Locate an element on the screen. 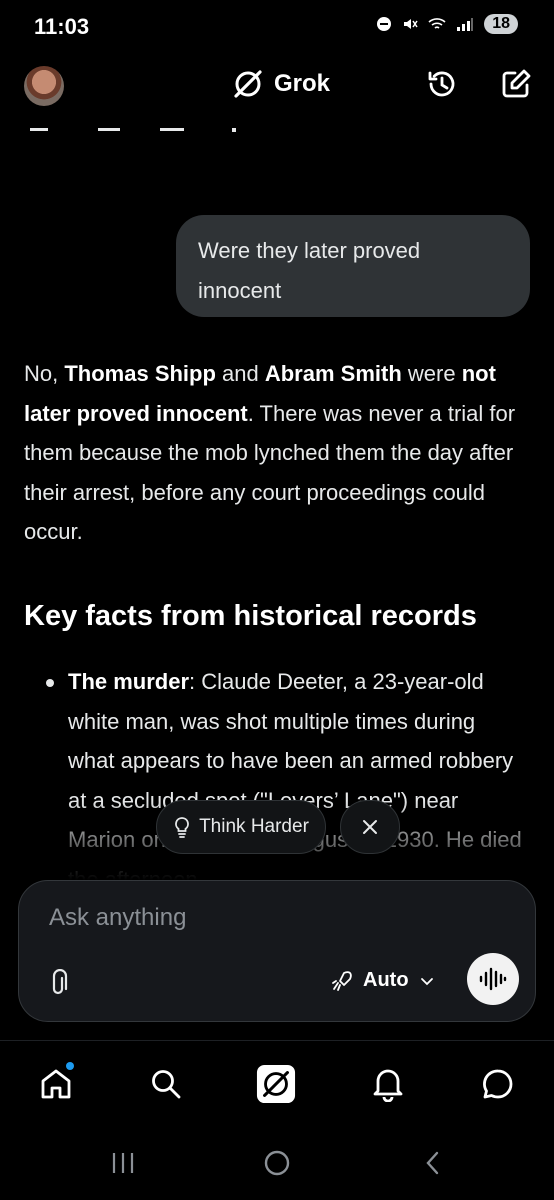  close-icon is located at coordinates (370, 827).